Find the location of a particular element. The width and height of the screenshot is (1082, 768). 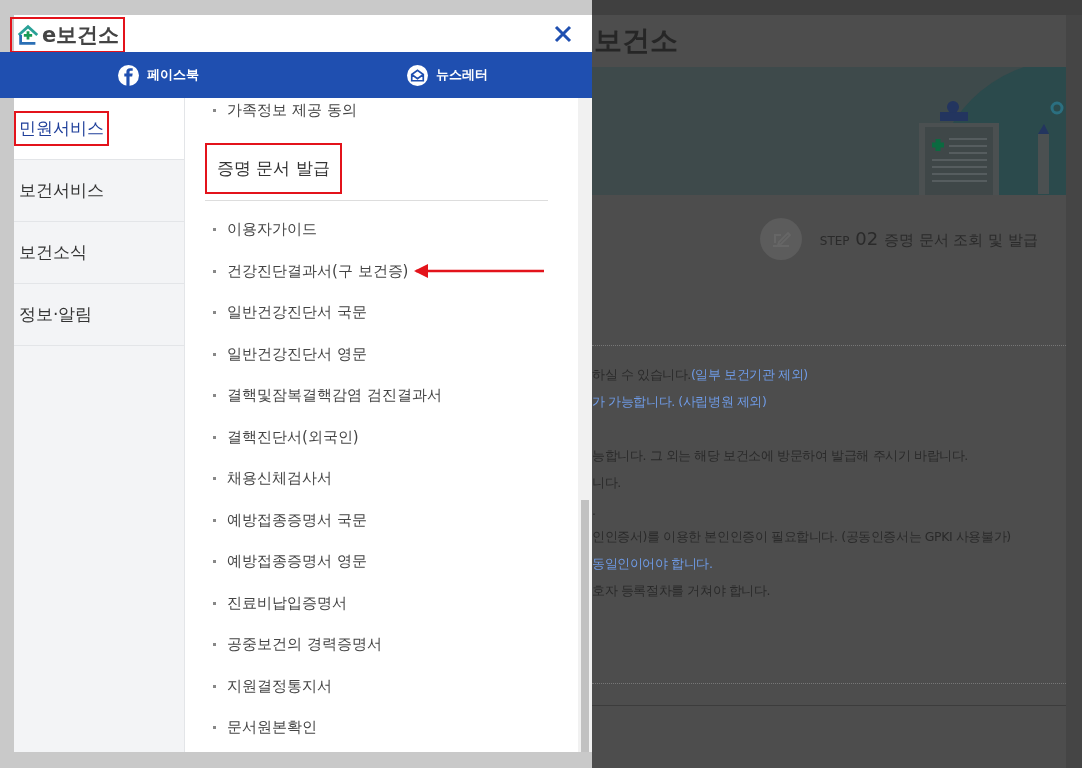

menu-category: 정보·알림 is located at coordinates (99, 315).